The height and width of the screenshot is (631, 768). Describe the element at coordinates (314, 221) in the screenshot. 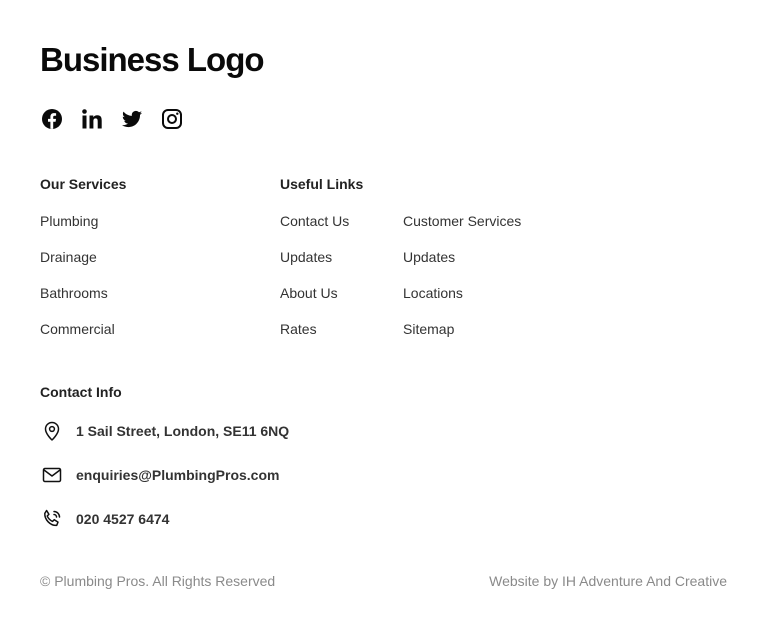

I see `link-contact-us: Contact Us` at that location.